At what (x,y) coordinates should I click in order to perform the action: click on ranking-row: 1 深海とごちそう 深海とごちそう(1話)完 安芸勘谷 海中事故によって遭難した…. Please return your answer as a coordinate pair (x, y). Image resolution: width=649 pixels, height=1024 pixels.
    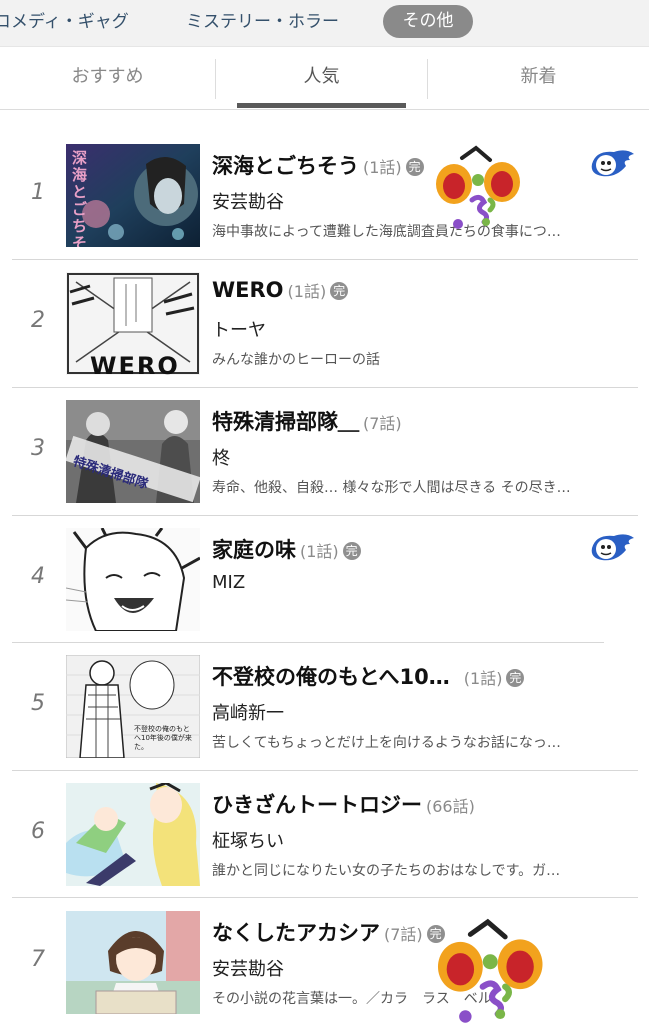
    Looking at the image, I should click on (324, 192).